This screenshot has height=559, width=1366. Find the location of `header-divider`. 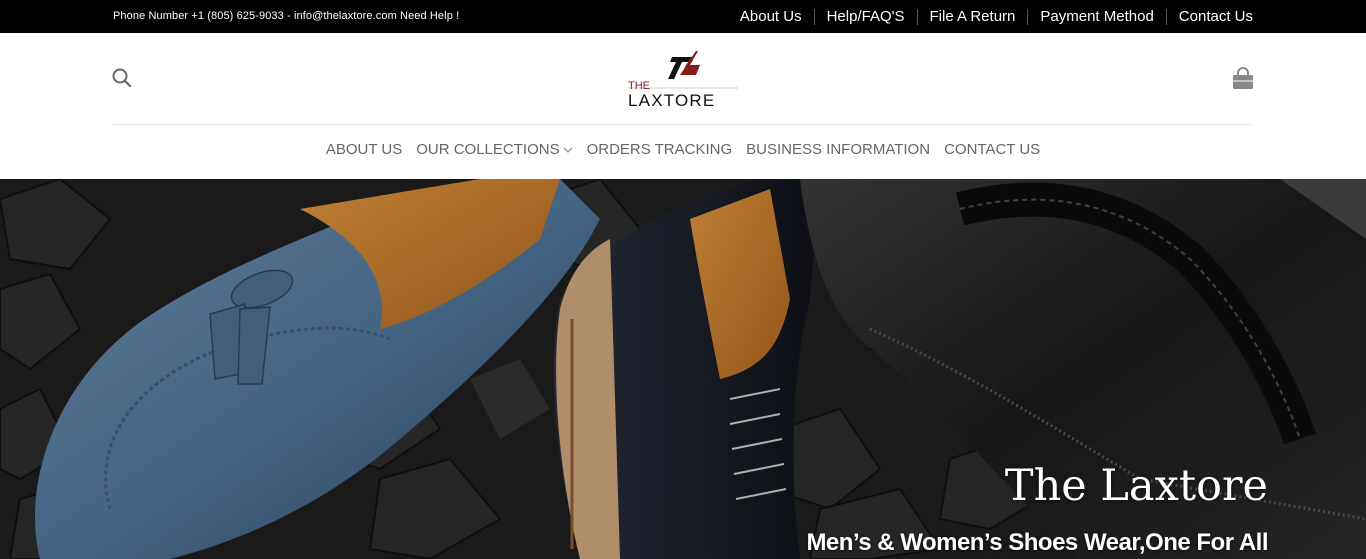

header-divider is located at coordinates (683, 124).